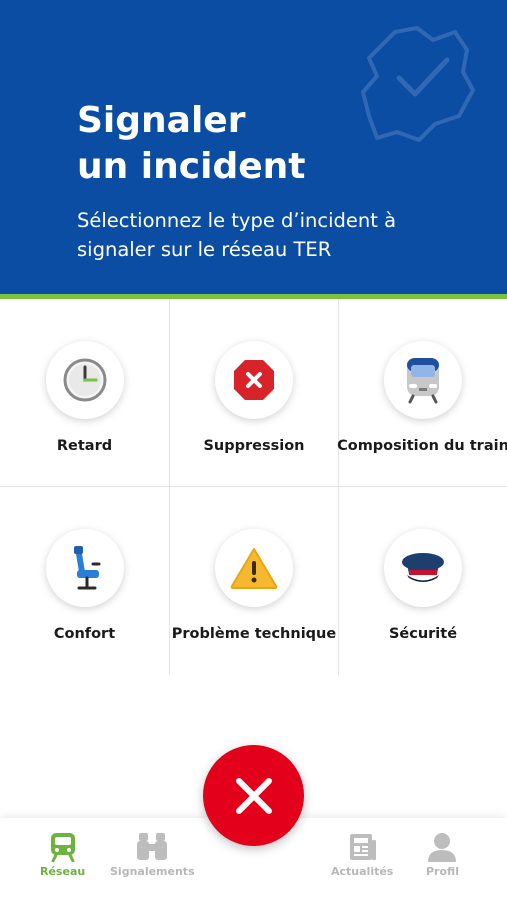 This screenshot has height=900, width=507. I want to click on tab-signalements: Signalements, so click(152, 855).